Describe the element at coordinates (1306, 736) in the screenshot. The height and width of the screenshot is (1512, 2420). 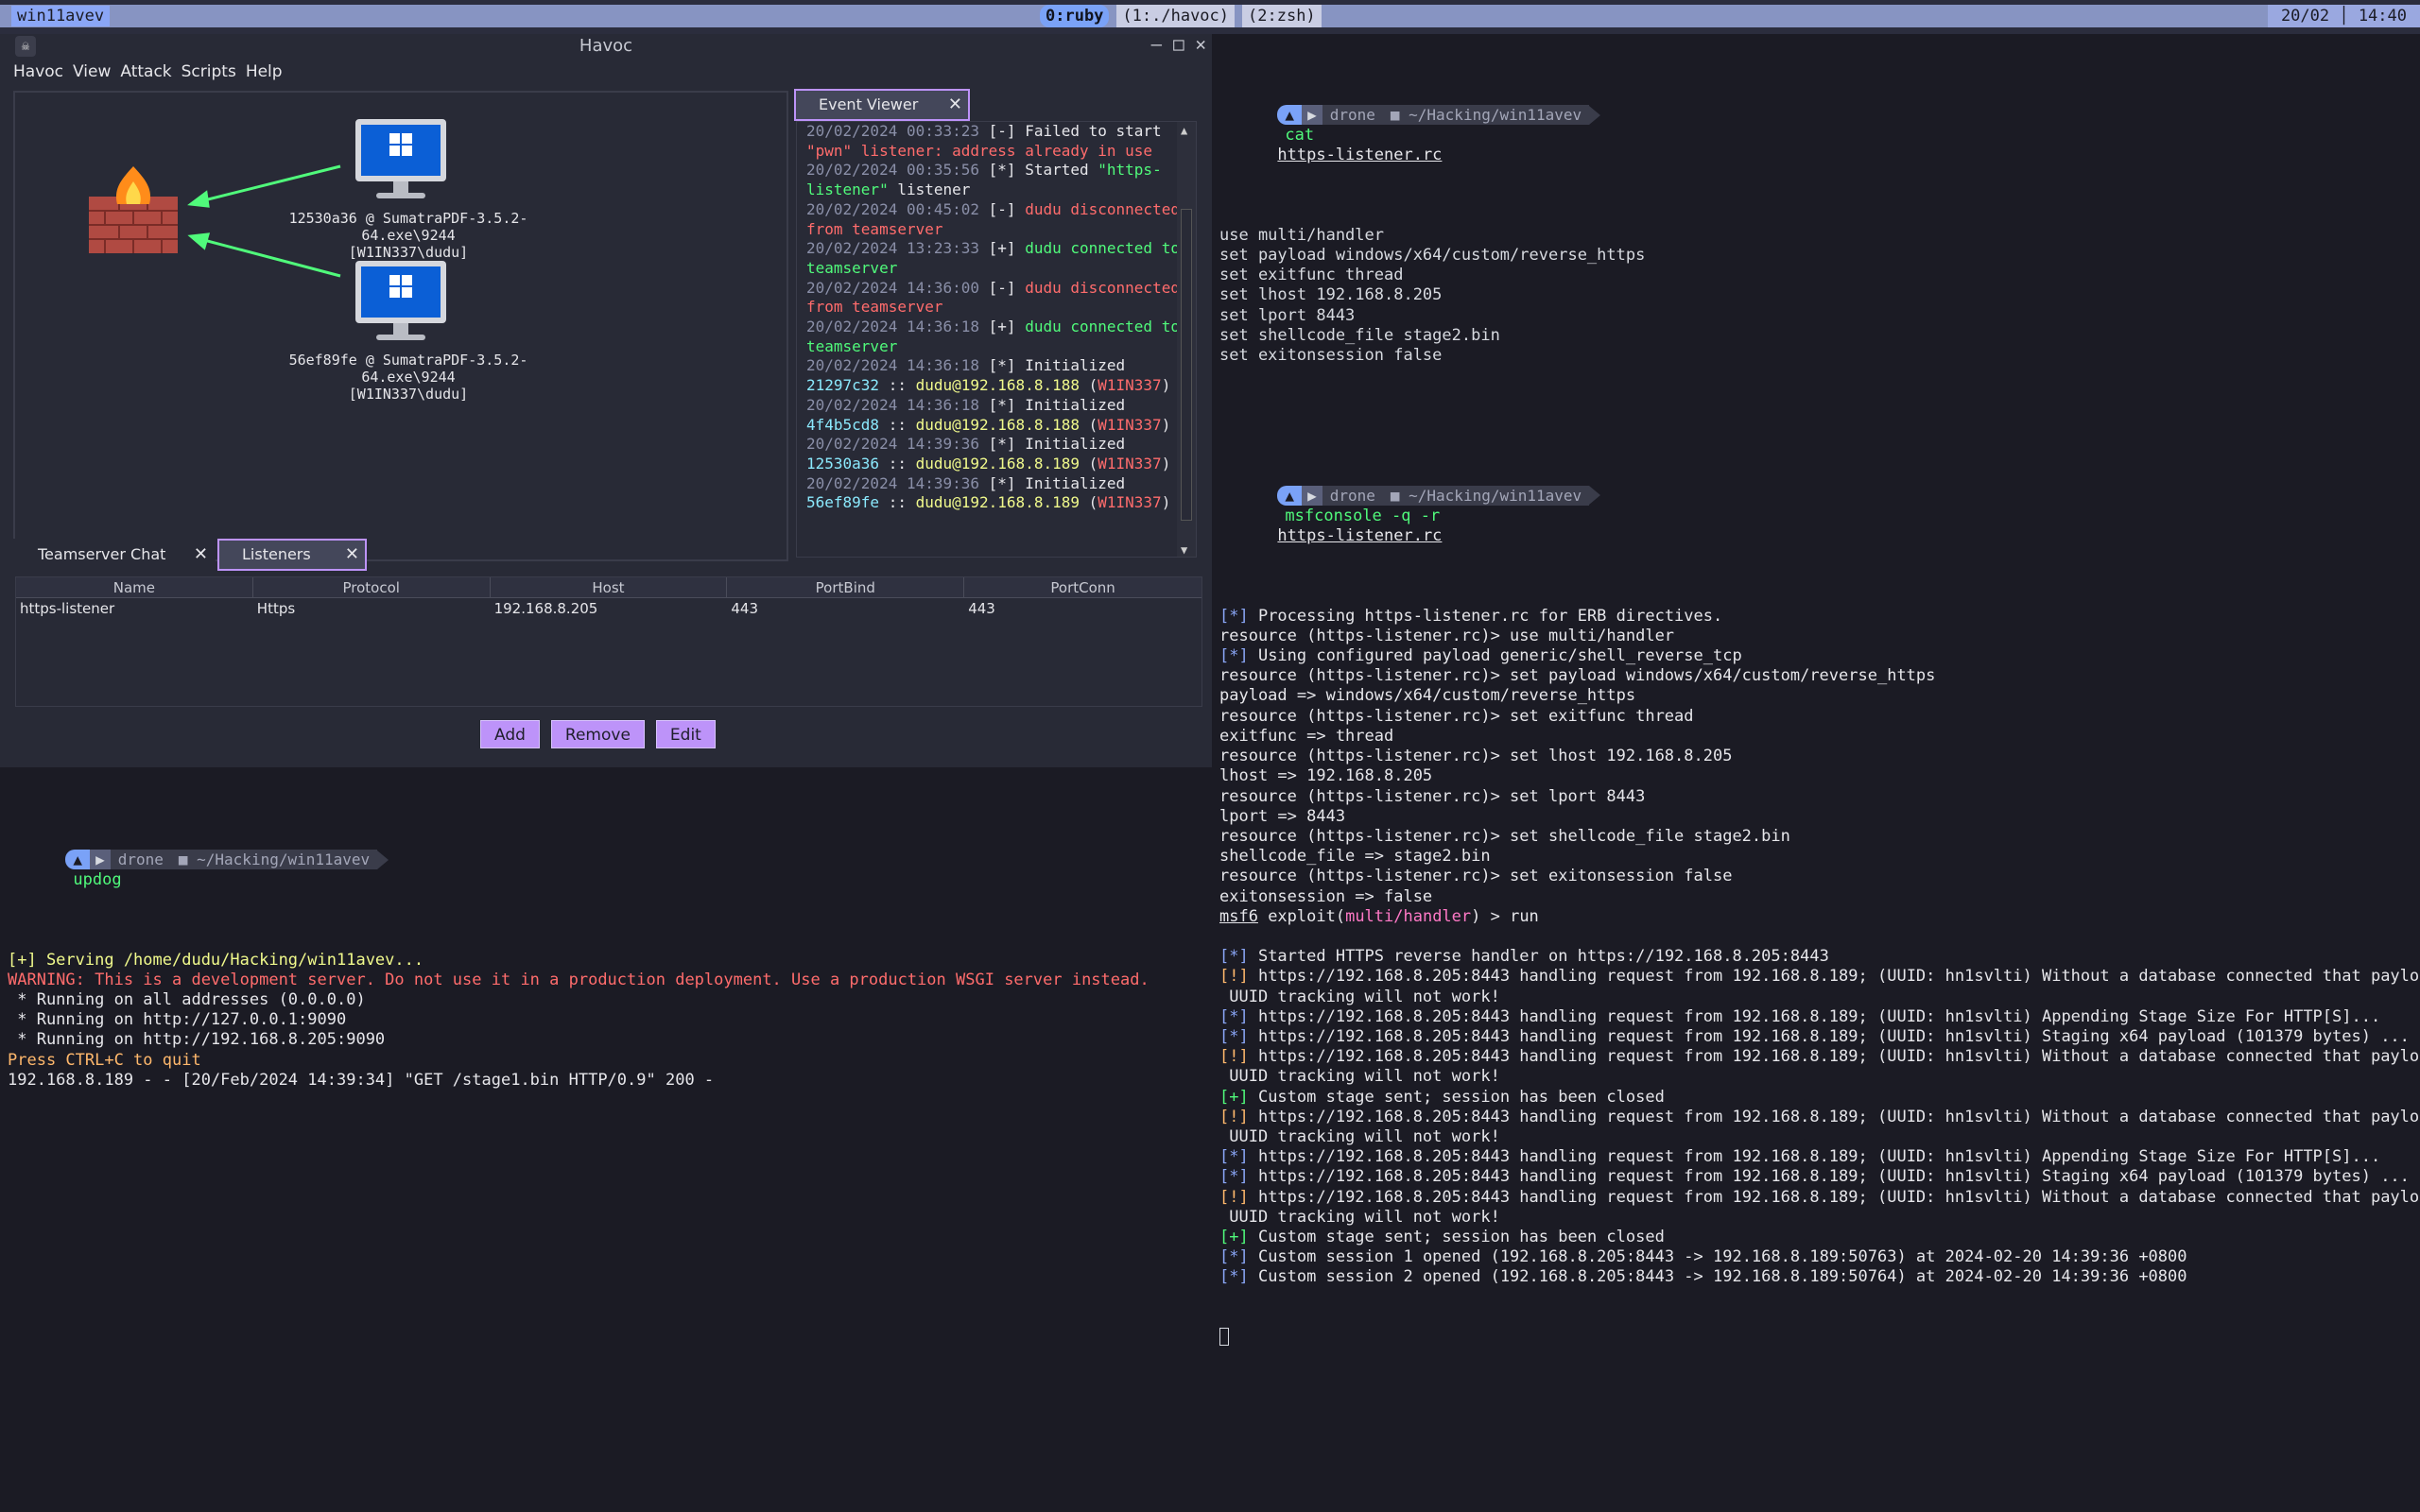
I see `text-segment: exitfunc => thread` at that location.